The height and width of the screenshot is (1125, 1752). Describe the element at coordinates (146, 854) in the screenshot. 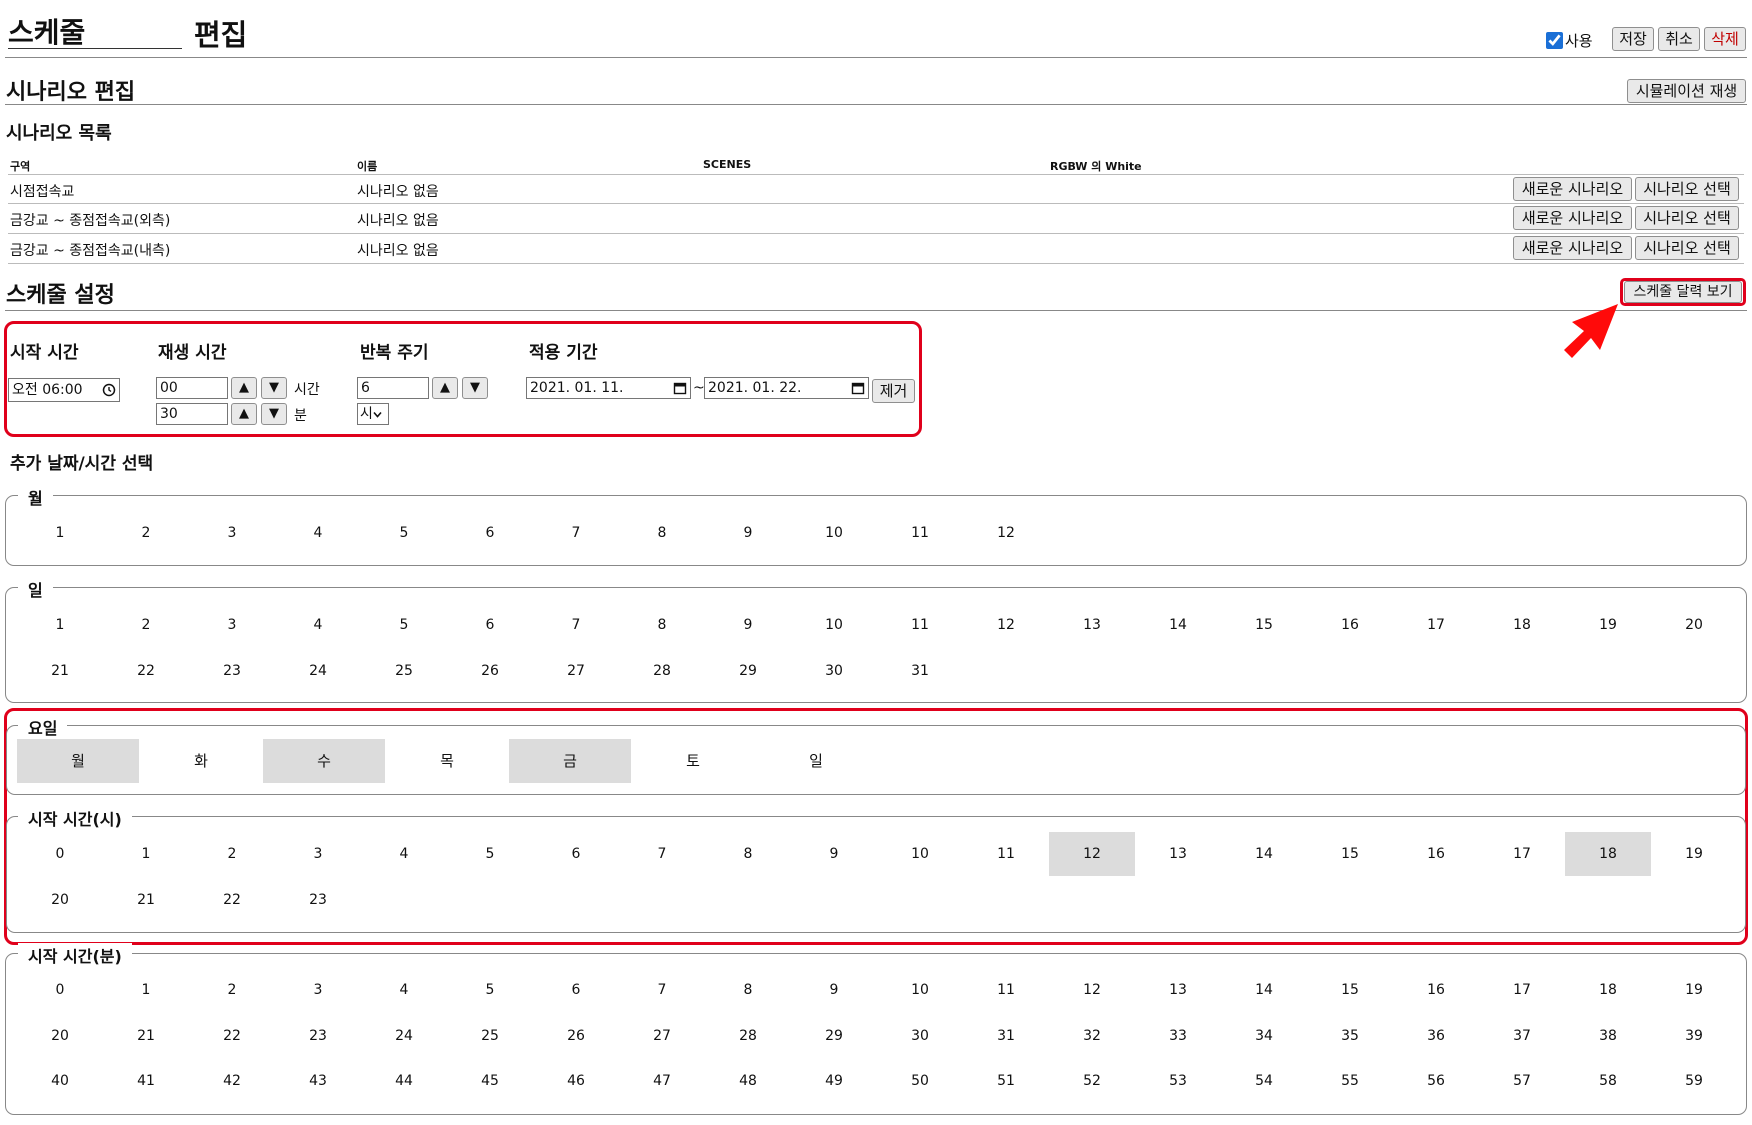

I see `hour-option: 1` at that location.